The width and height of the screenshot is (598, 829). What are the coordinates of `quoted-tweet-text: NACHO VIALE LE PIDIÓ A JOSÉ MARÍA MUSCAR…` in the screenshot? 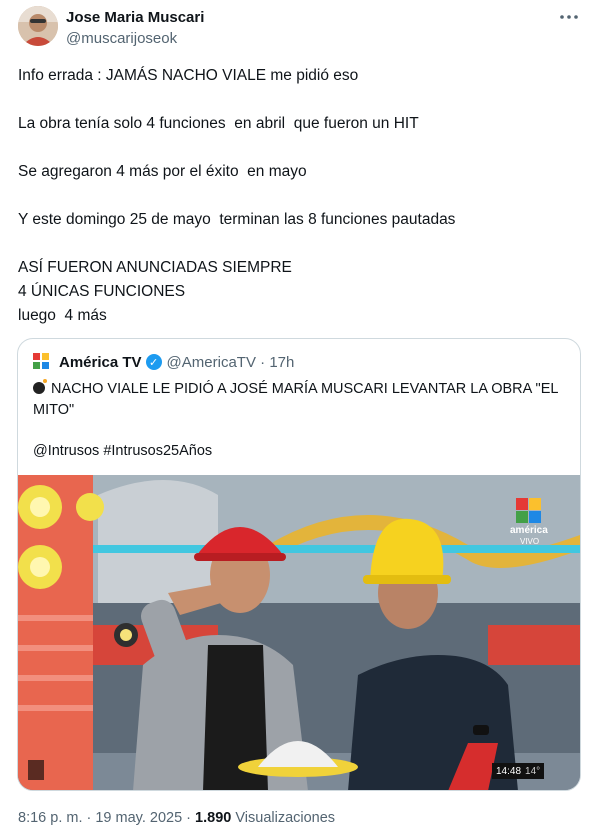 It's located at (298, 430).